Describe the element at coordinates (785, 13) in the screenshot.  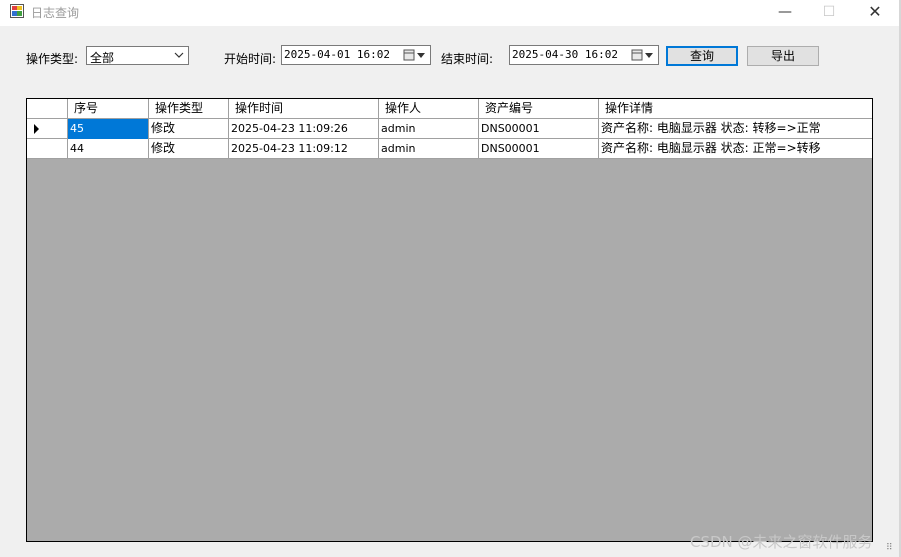
I see `minimize-button: —` at that location.